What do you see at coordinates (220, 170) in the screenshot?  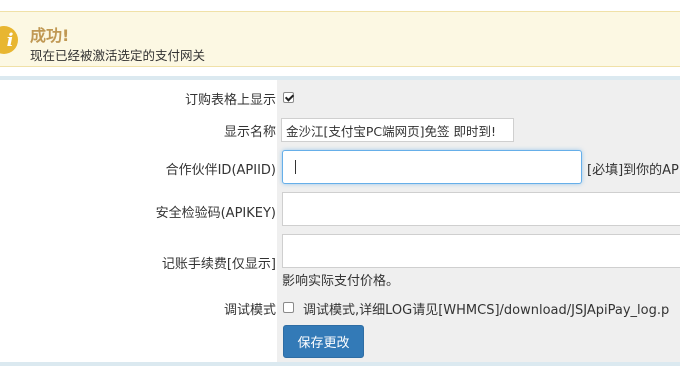 I see `partner-id-label: 合作伙伴ID(APIID)` at bounding box center [220, 170].